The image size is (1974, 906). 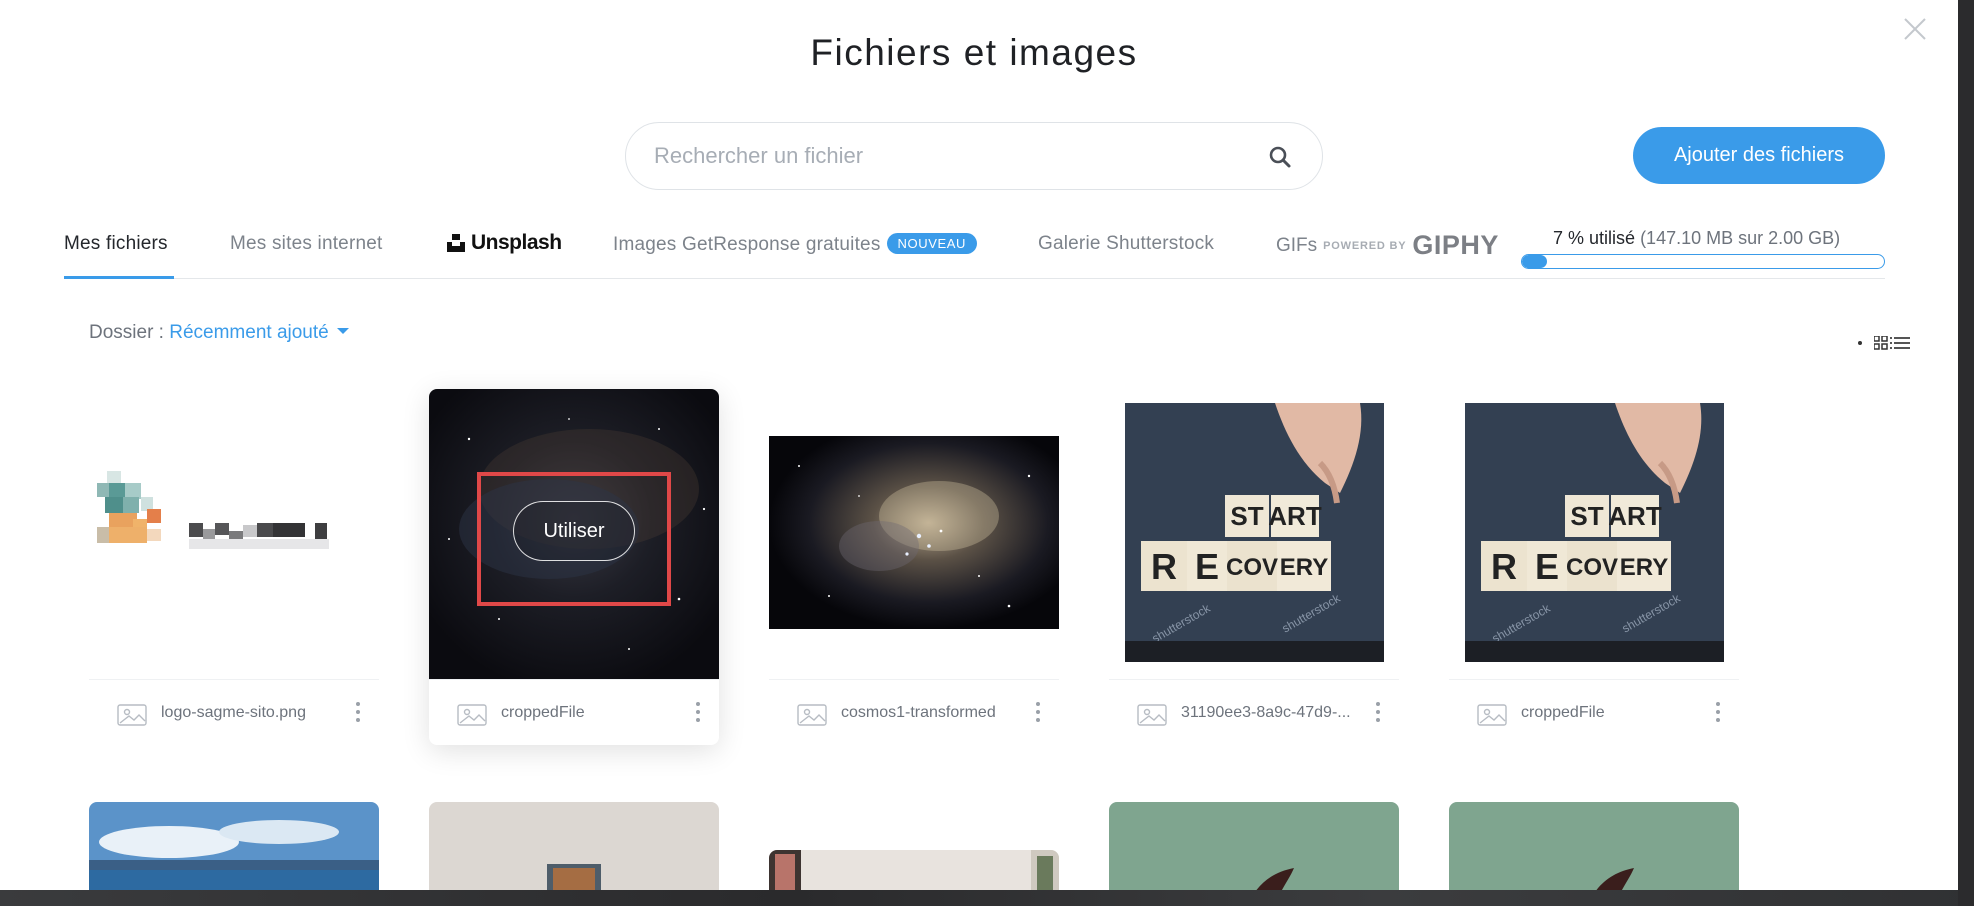 I want to click on file-name: cosmos1-transformed, so click(x=918, y=712).